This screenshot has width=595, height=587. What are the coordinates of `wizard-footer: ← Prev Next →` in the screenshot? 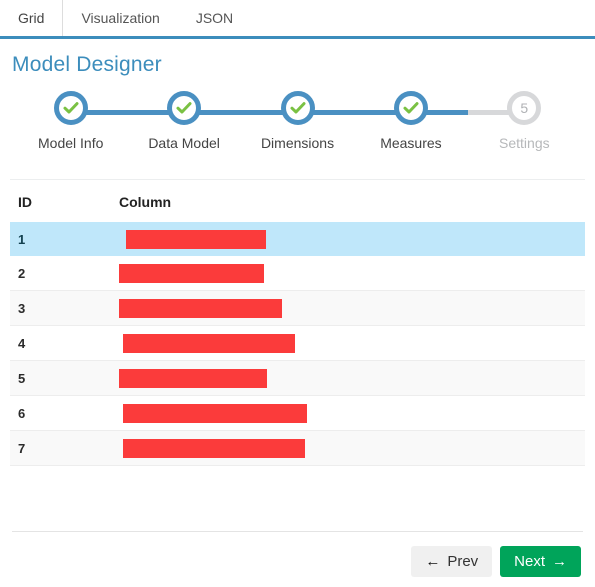 It's located at (297, 559).